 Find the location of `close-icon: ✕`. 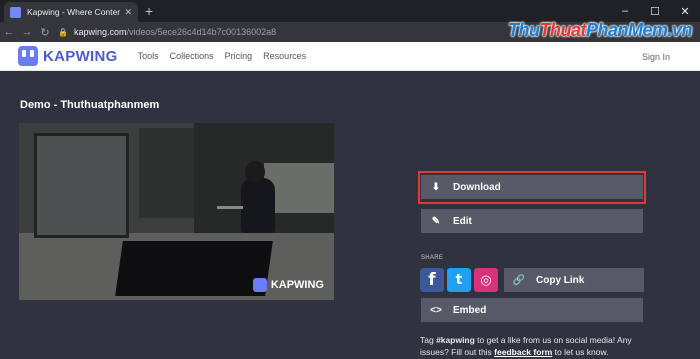

close-icon: ✕ is located at coordinates (128, 12).